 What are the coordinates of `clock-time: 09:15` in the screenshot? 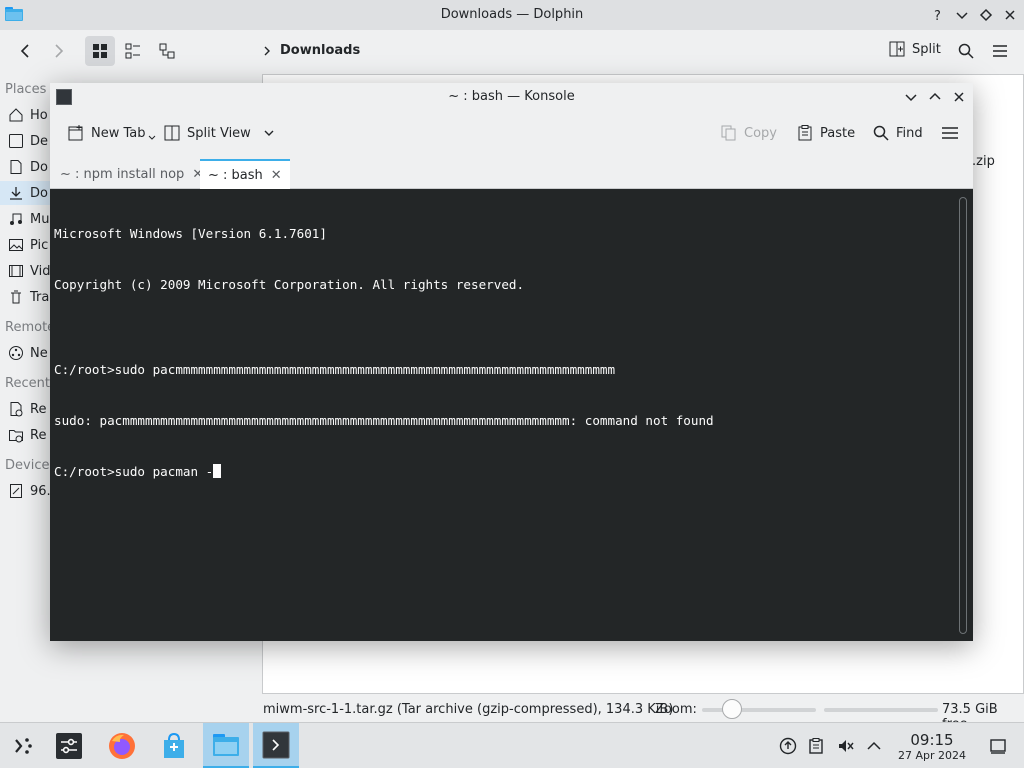 It's located at (932, 740).